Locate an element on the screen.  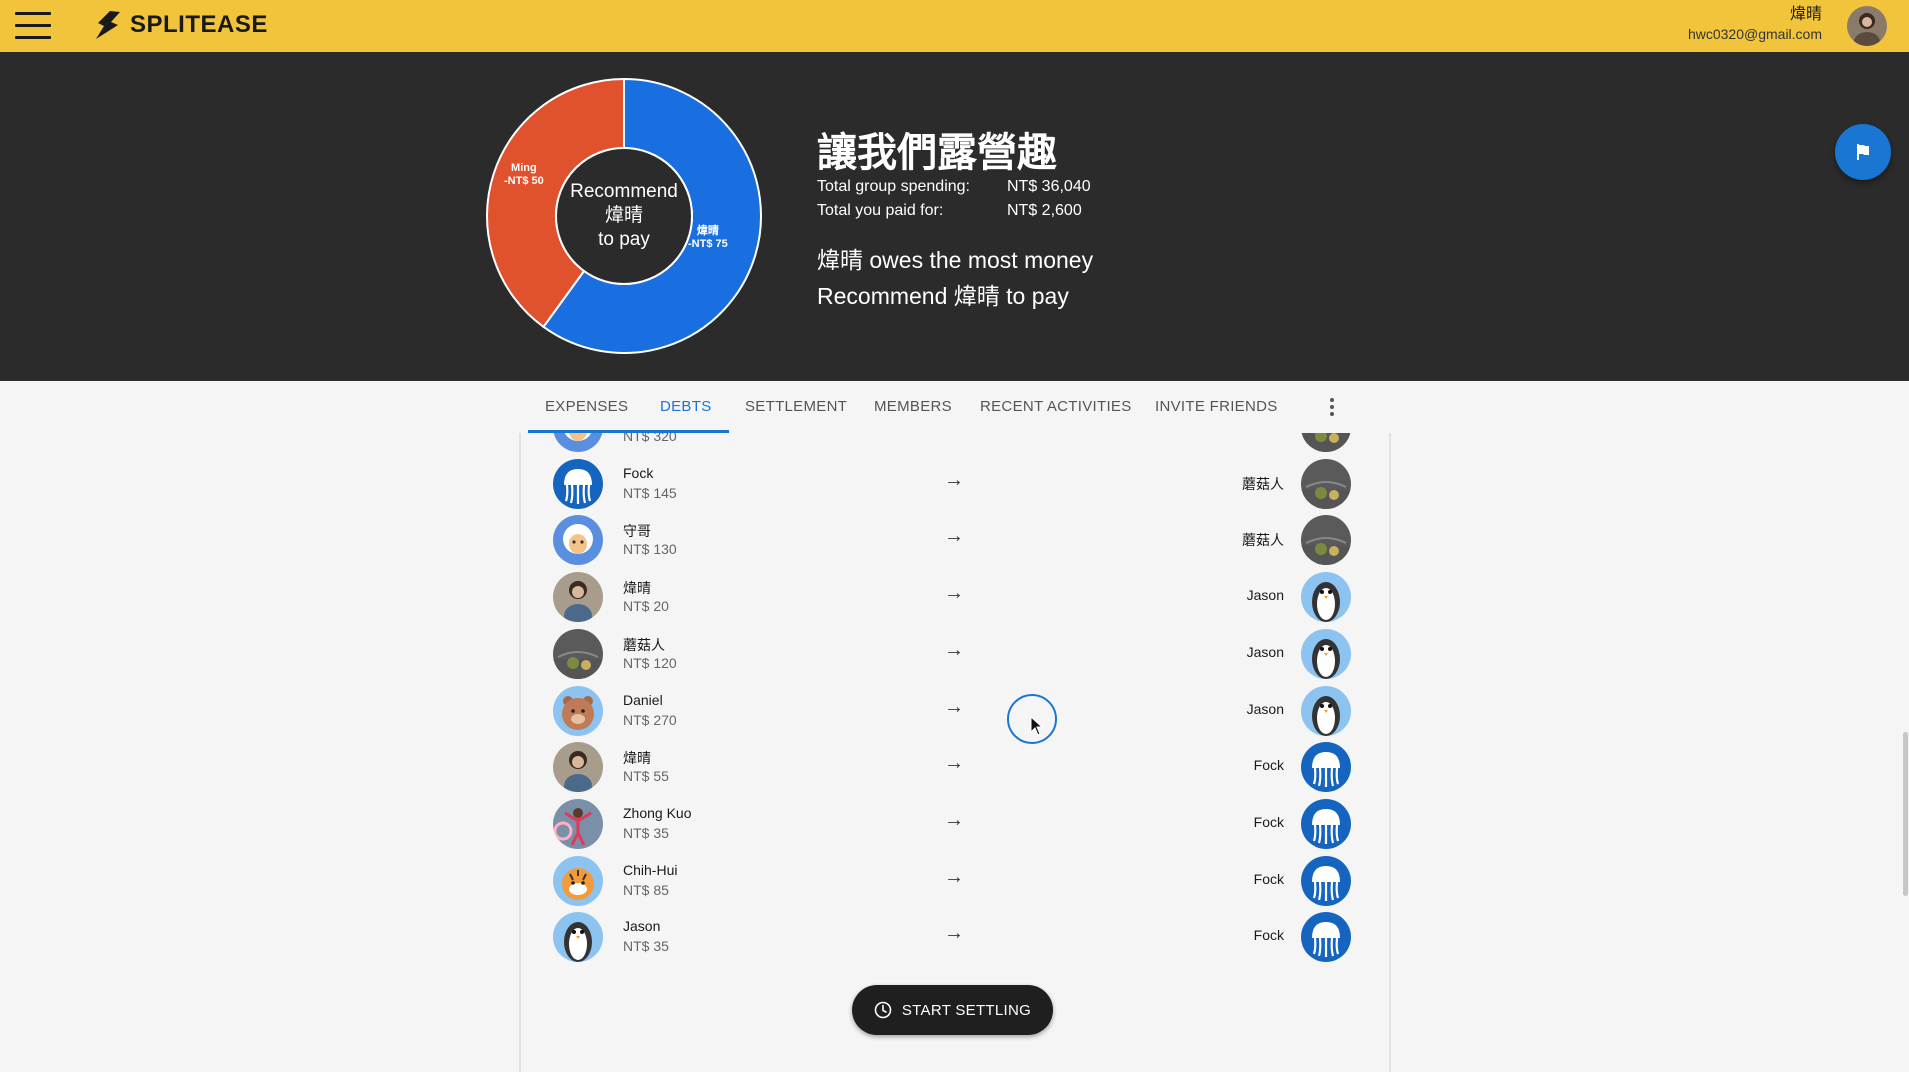
stat-total-spending: Total group spending: NT$ 36,040 is located at coordinates (954, 187).